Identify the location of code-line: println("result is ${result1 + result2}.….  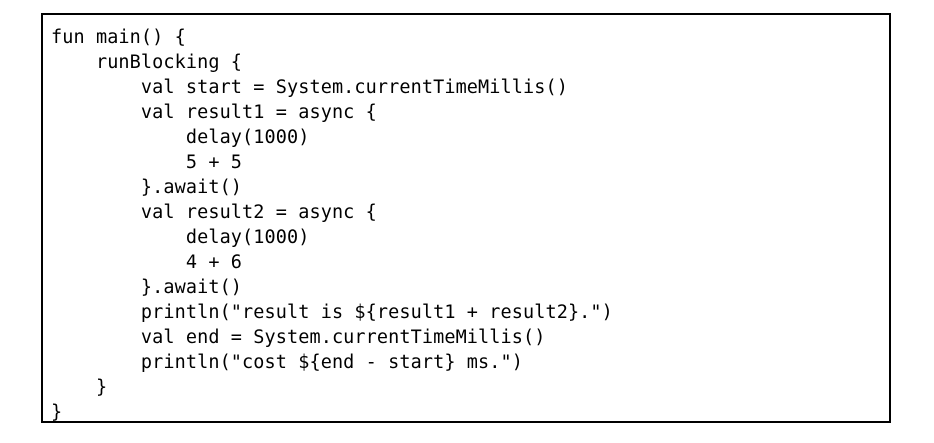
(332, 312).